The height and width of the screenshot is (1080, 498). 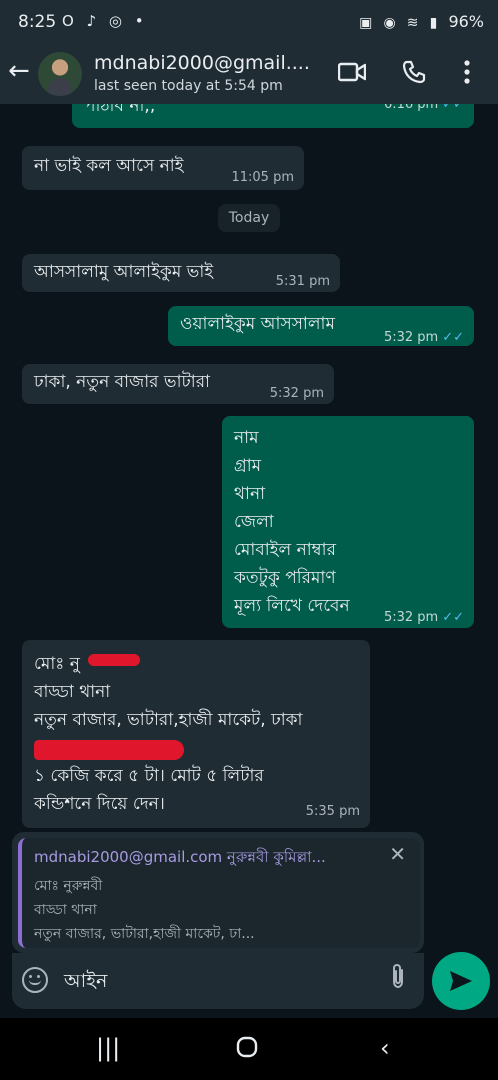 What do you see at coordinates (35, 980) in the screenshot?
I see `emoji-icon` at bounding box center [35, 980].